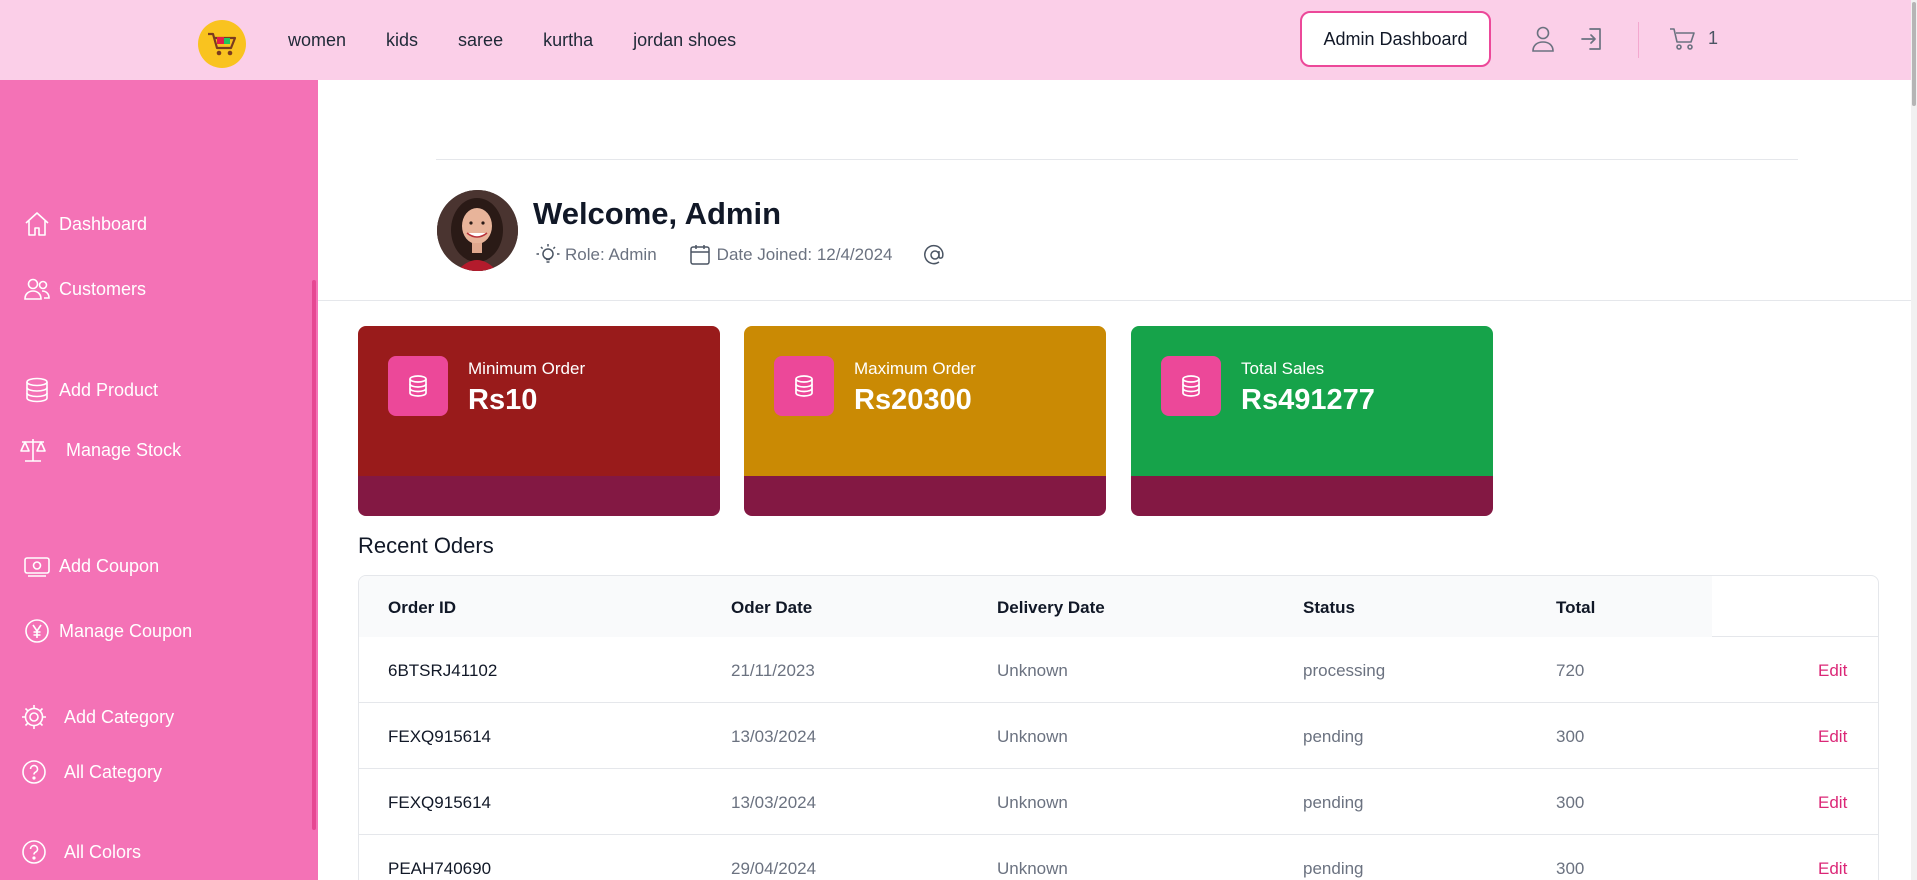  What do you see at coordinates (1683, 39) in the screenshot?
I see `cart-icon` at bounding box center [1683, 39].